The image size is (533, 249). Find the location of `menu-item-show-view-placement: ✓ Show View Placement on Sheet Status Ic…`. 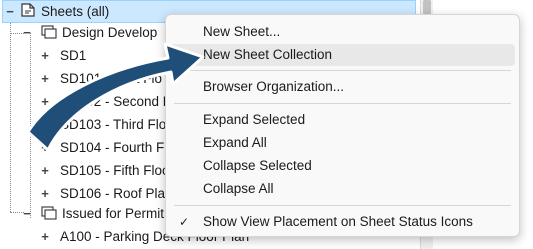

menu-item-show-view-placement: ✓ Show View Placement on Sheet Status Ic… is located at coordinates (342, 222).